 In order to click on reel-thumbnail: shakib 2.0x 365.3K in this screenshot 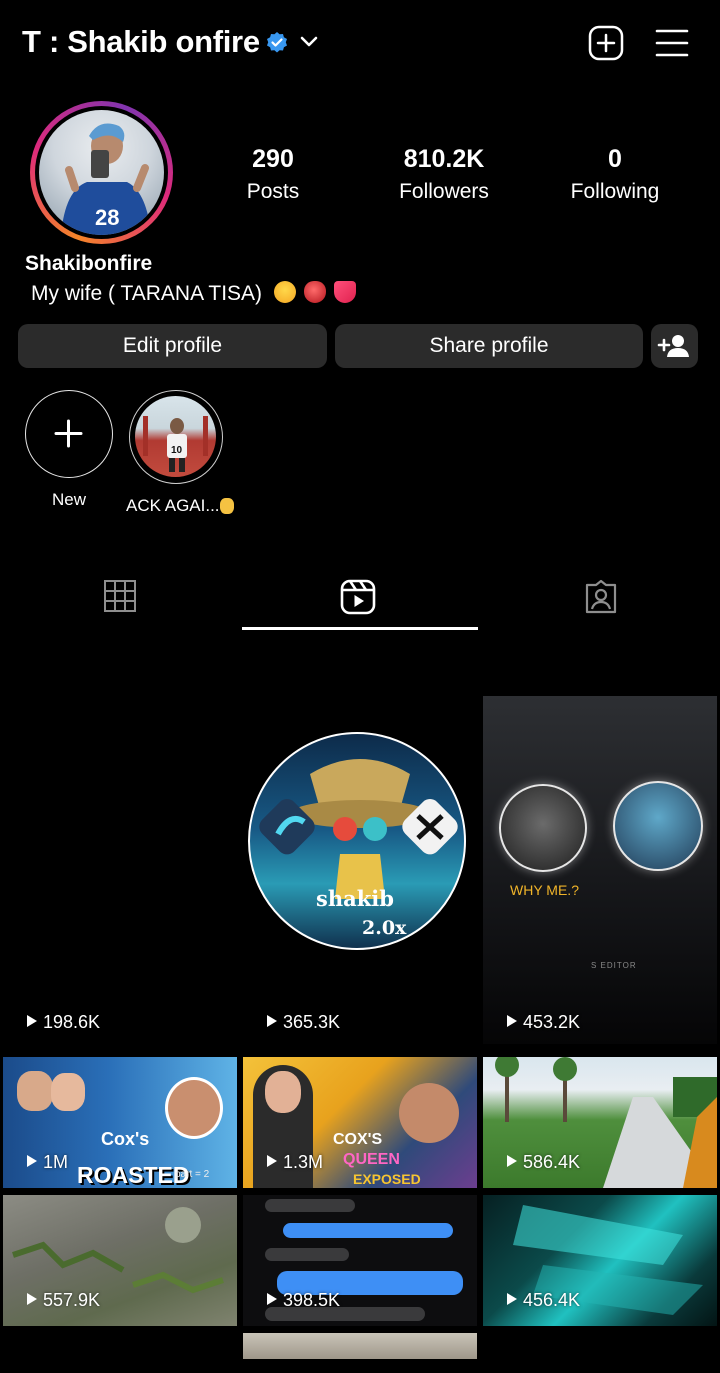, I will do `click(360, 870)`.